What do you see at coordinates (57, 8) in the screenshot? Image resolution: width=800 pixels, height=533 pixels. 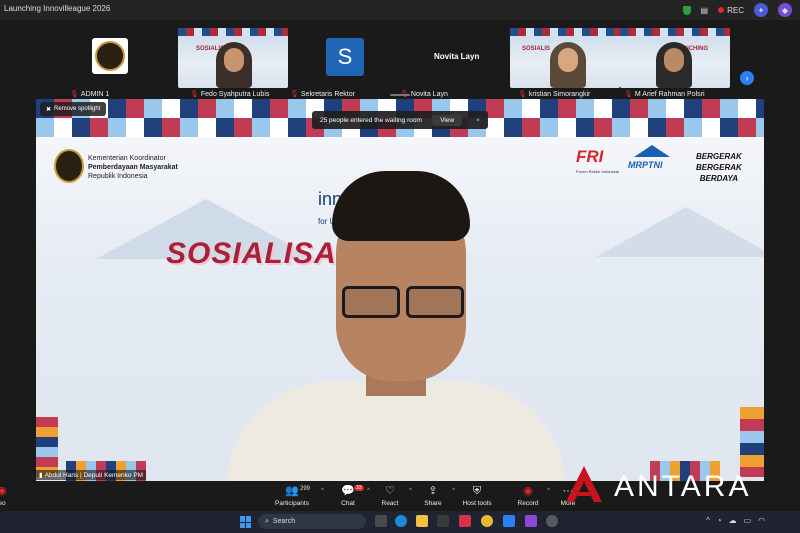 I see `window-title: Launching Innovilleague 2026` at bounding box center [57, 8].